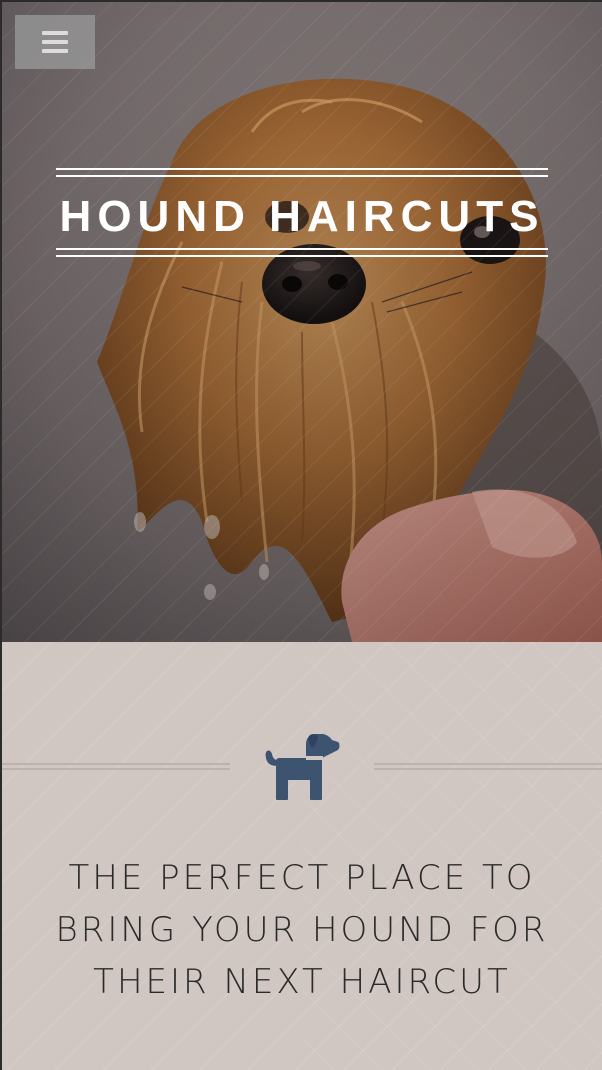 The width and height of the screenshot is (602, 1070). What do you see at coordinates (302, 767) in the screenshot?
I see `dog-icon` at bounding box center [302, 767].